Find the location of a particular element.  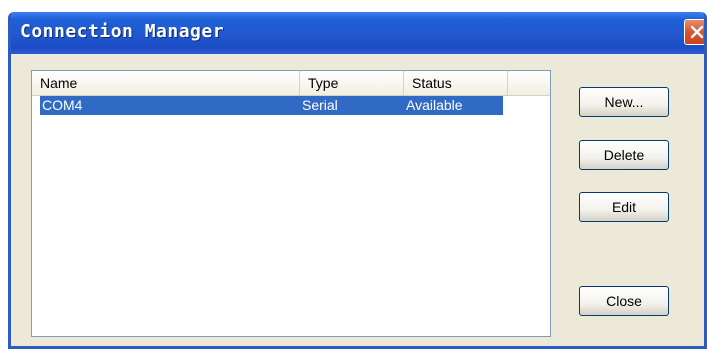

column-header-name: Name is located at coordinates (166, 83).